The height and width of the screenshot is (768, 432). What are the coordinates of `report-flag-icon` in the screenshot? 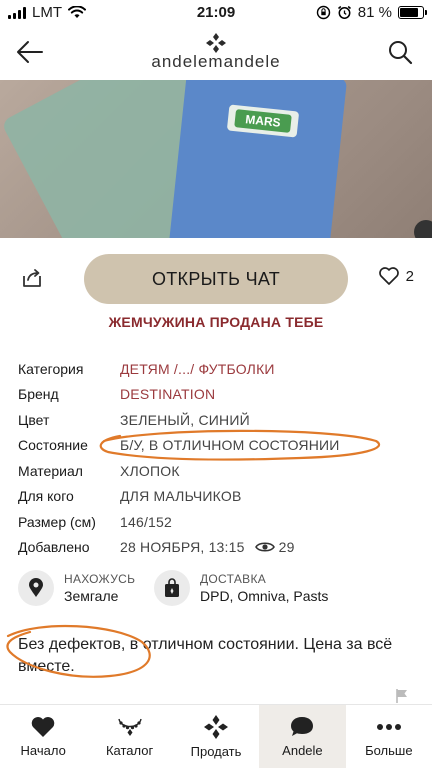 It's located at (402, 696).